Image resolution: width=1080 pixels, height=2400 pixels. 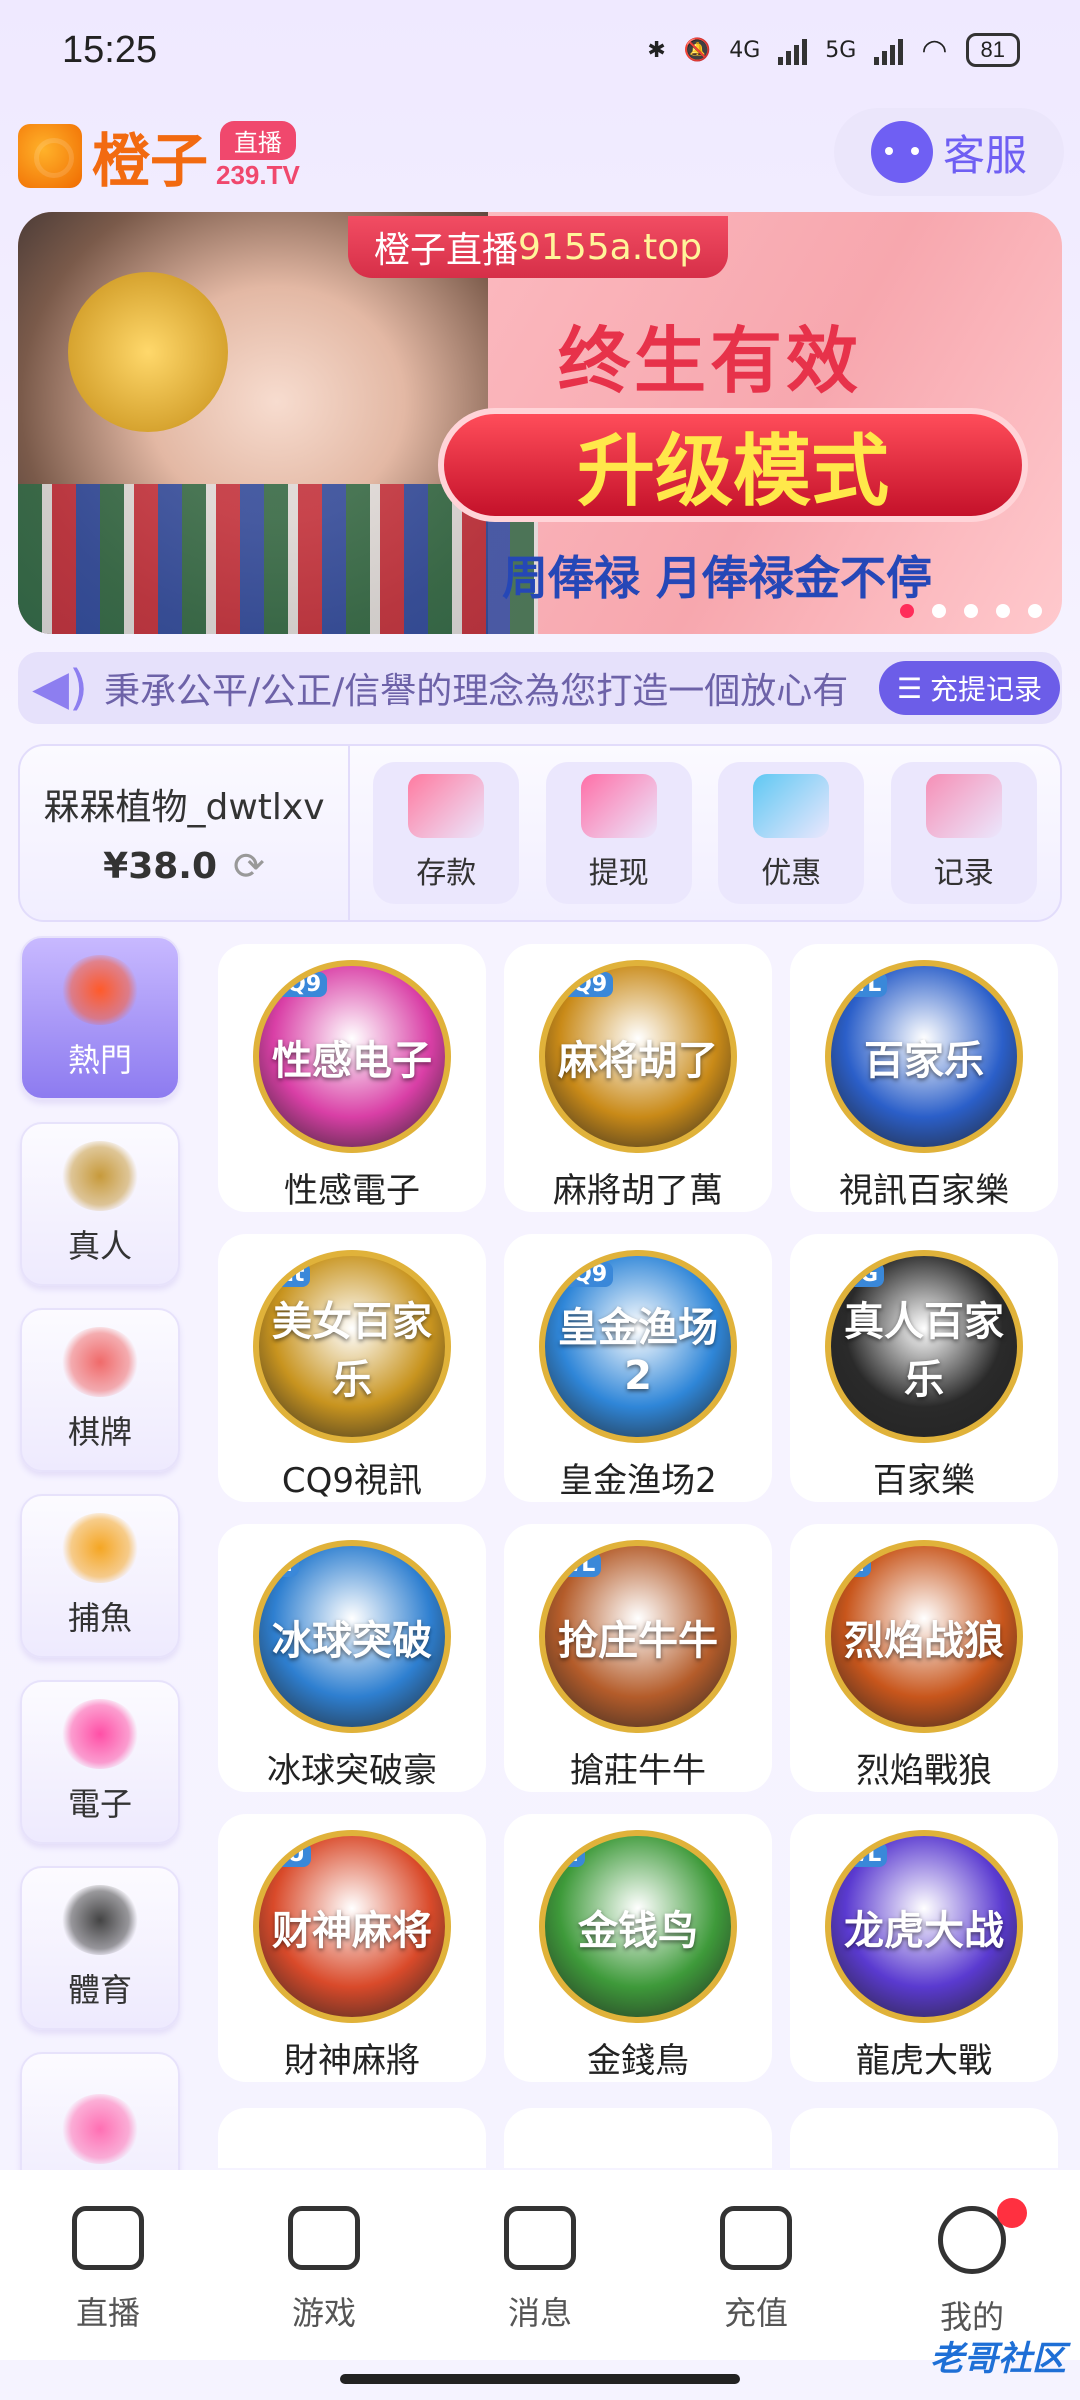 What do you see at coordinates (108, 2283) in the screenshot?
I see `nav-item-0: 直播` at bounding box center [108, 2283].